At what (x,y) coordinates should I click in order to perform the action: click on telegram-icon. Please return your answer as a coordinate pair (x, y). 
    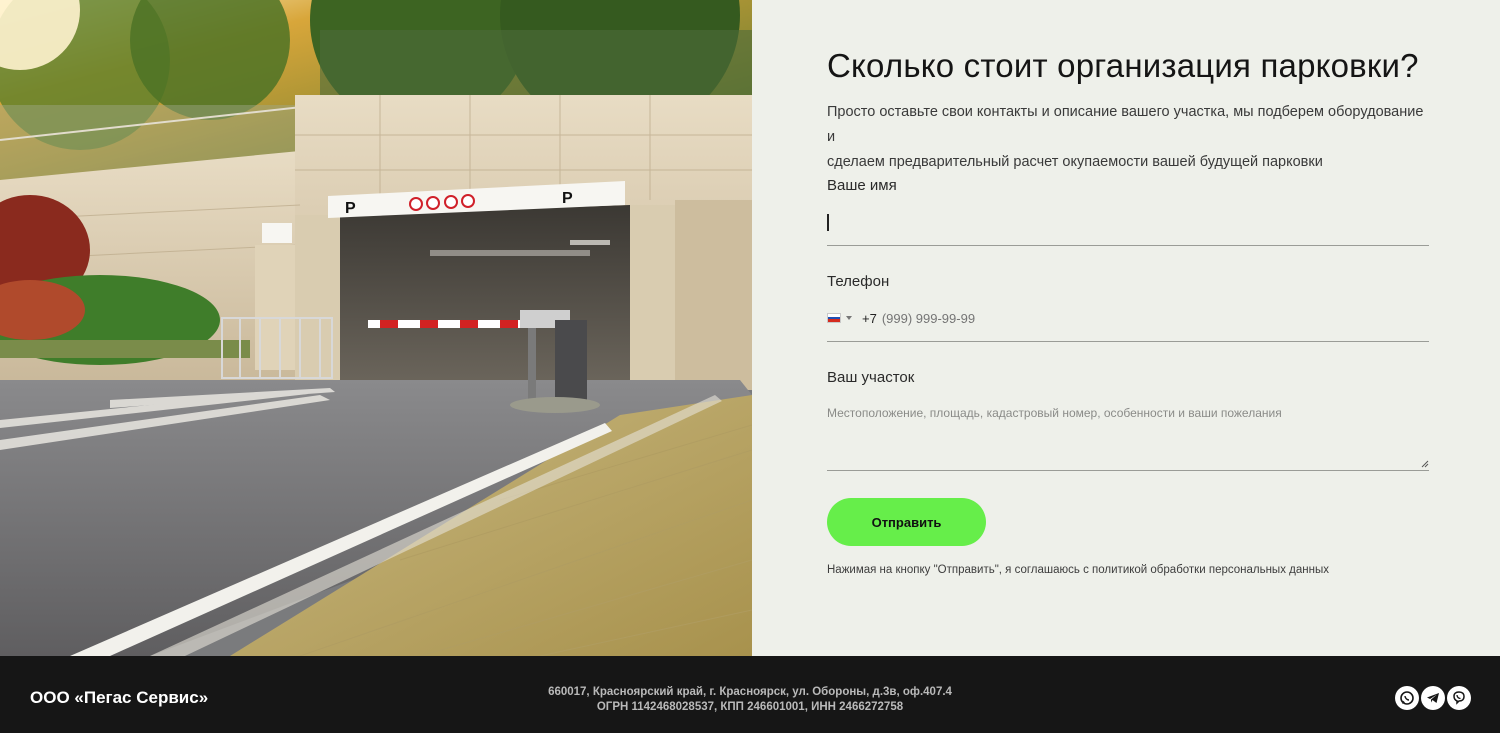
    Looking at the image, I should click on (1433, 698).